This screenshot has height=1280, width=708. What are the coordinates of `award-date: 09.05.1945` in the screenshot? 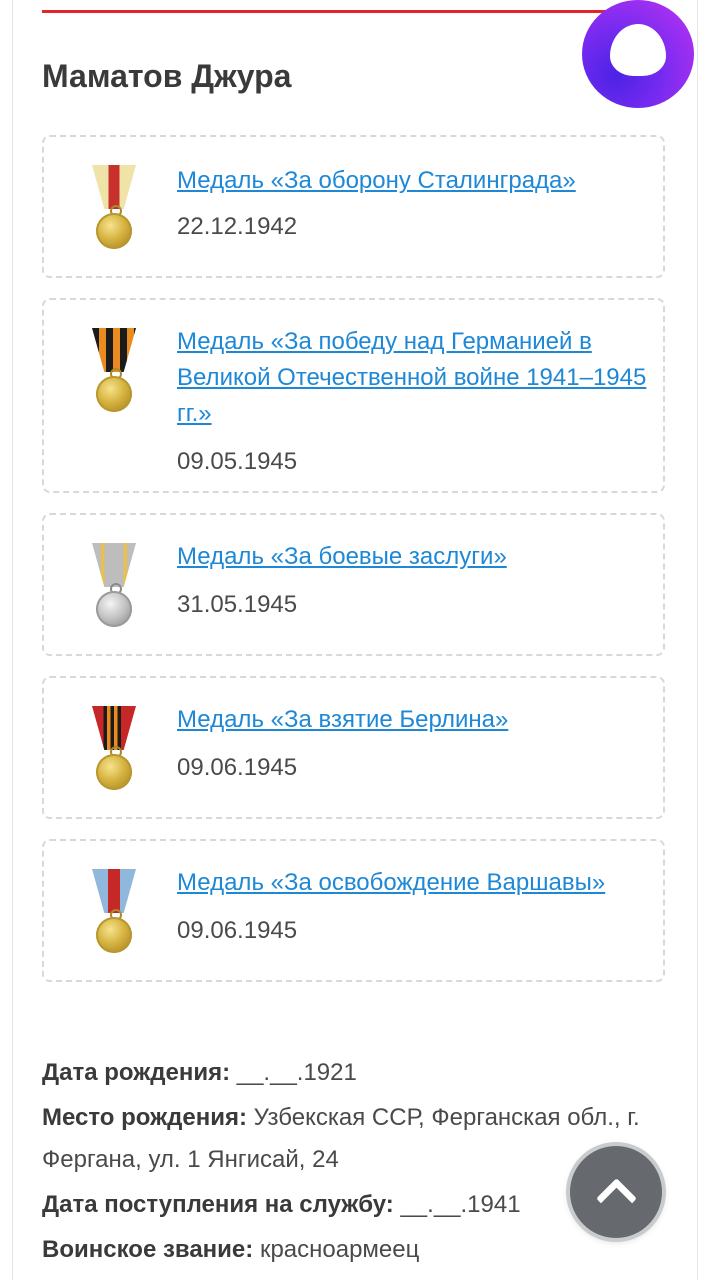 It's located at (237, 461).